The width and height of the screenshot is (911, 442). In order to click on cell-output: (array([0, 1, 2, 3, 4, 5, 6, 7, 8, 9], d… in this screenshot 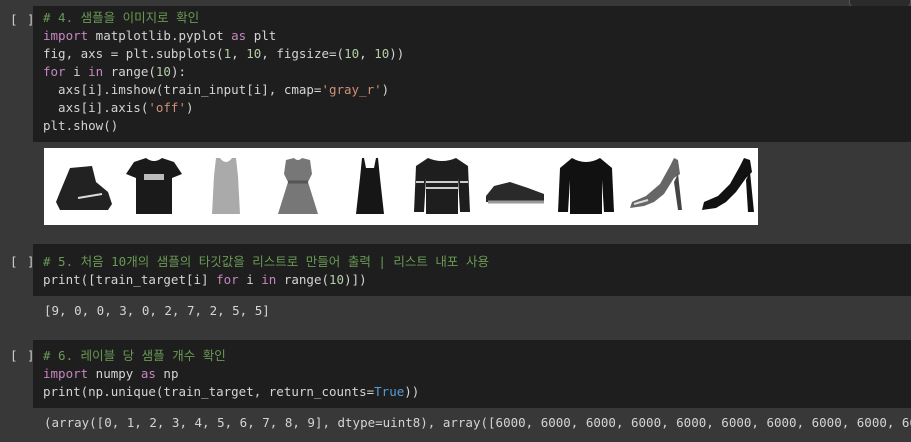, I will do `click(477, 422)`.